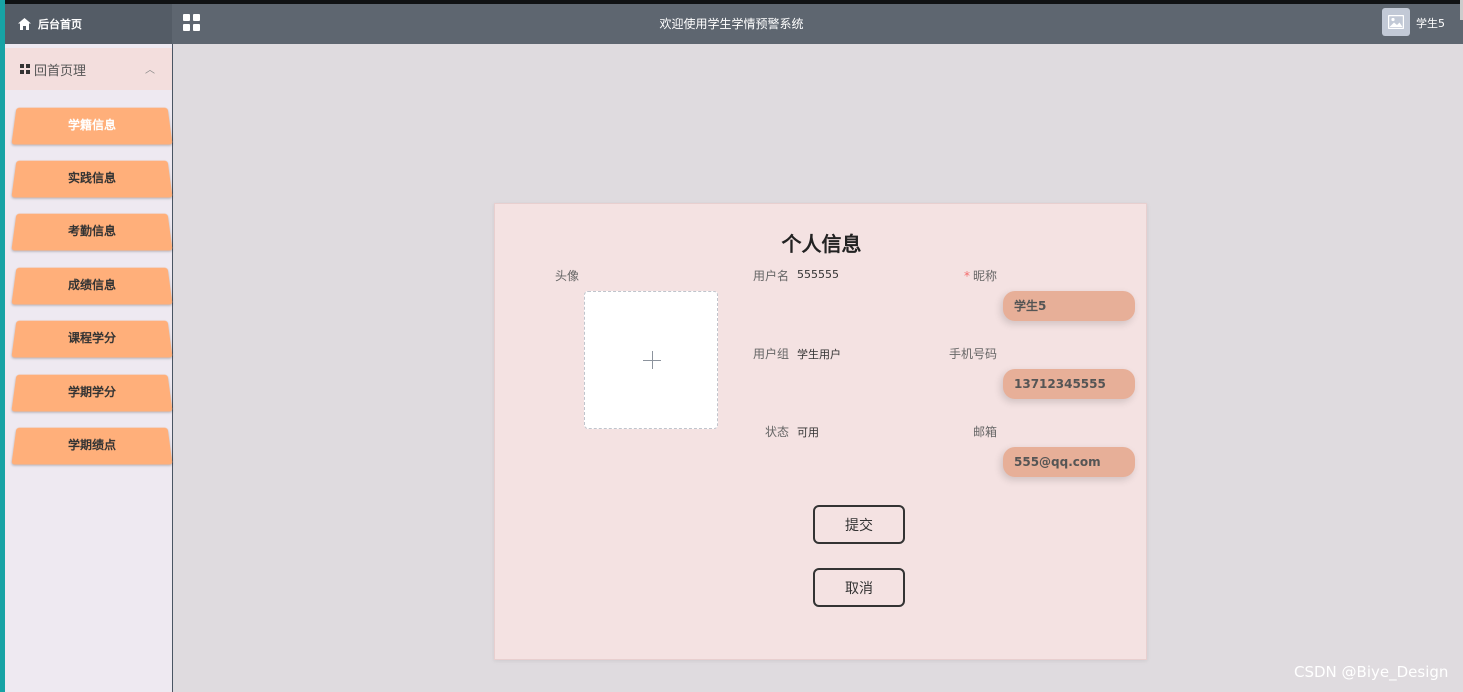  I want to click on sidebar-item-grades: 成绩信息, so click(92, 286).